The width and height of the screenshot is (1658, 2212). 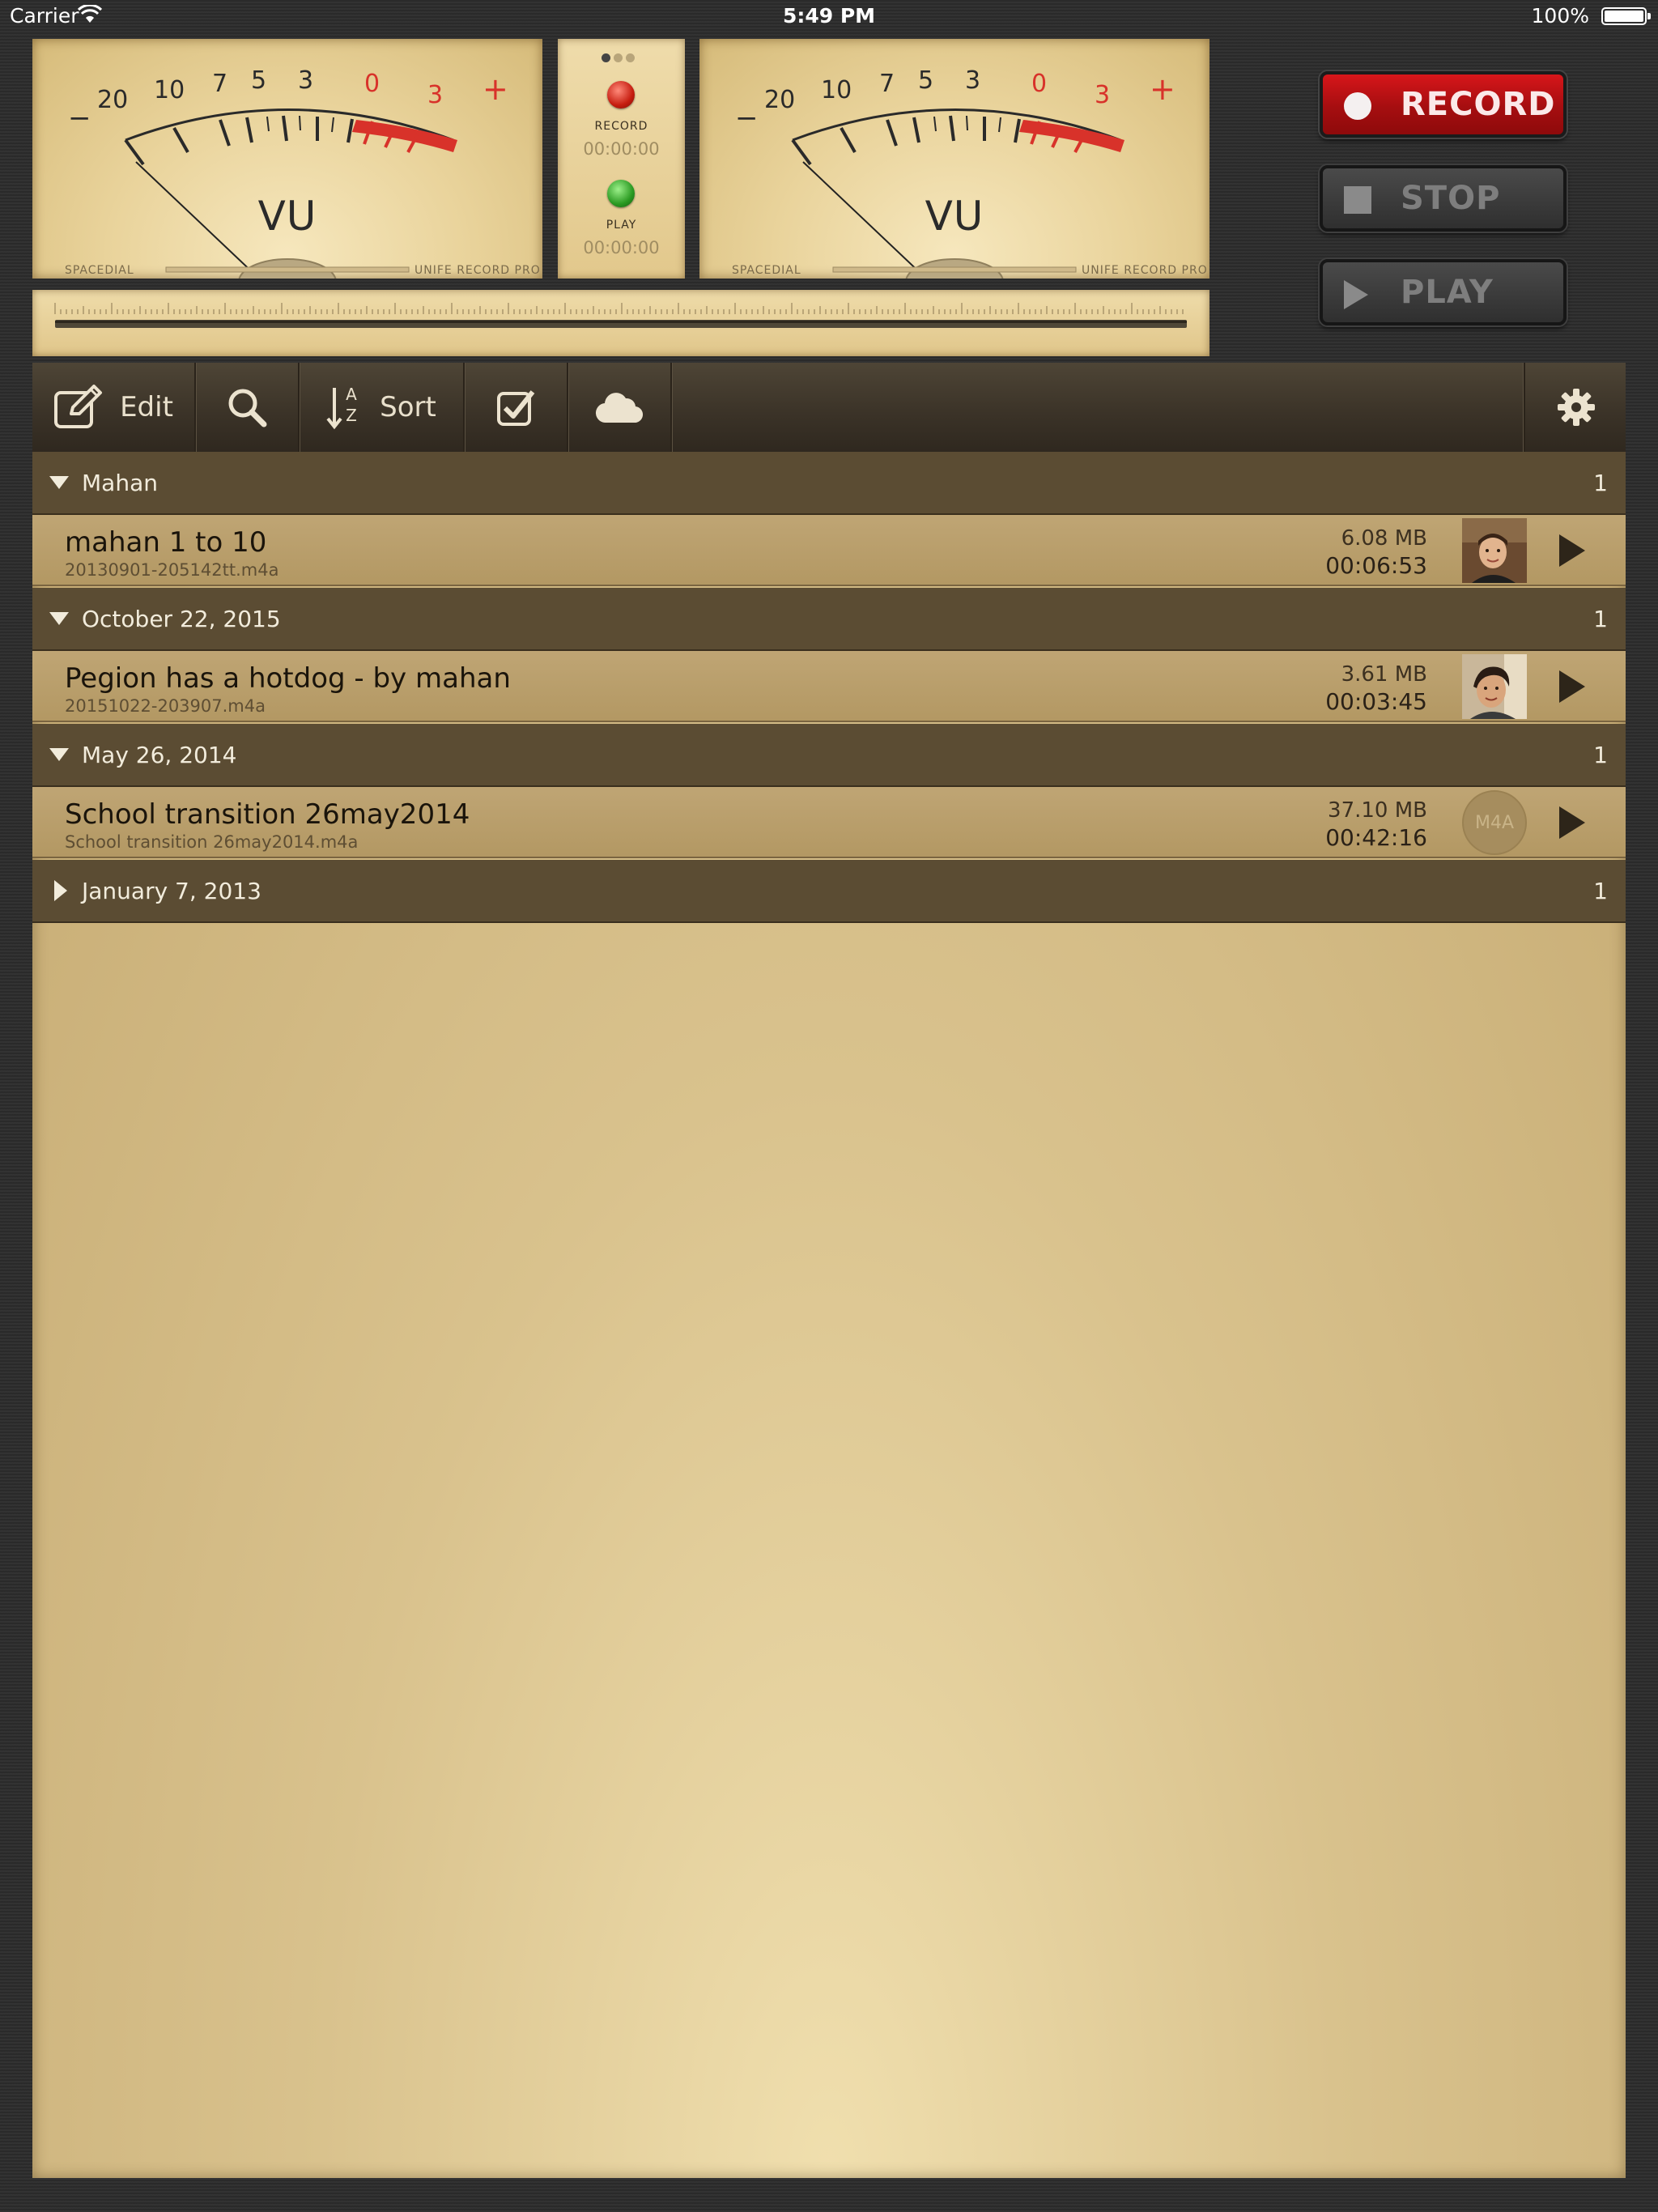 I want to click on sort-button: A Z Sort, so click(x=382, y=408).